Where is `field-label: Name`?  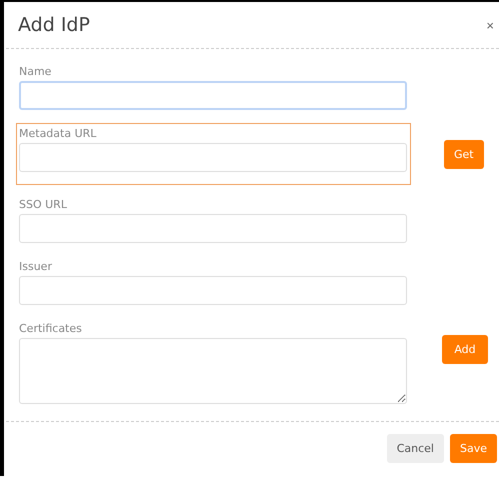 field-label: Name is located at coordinates (35, 71).